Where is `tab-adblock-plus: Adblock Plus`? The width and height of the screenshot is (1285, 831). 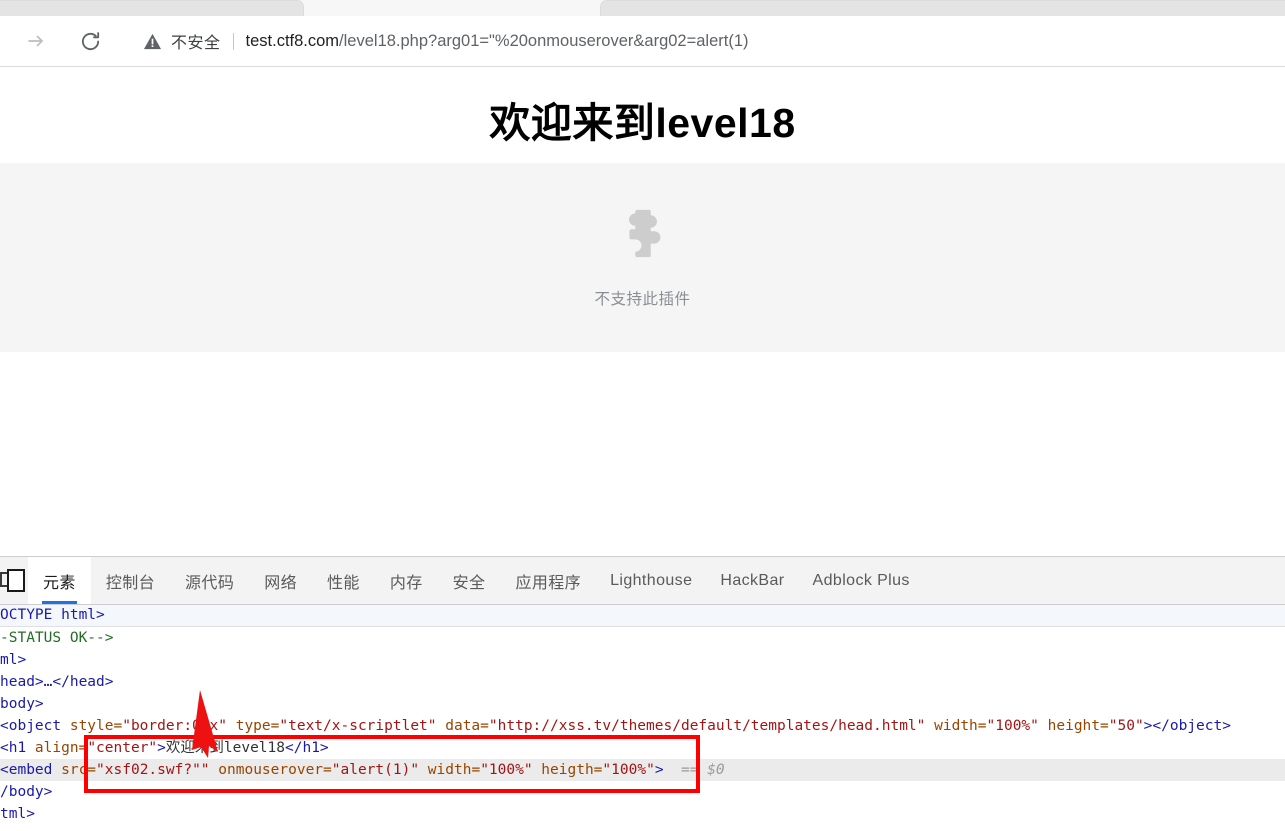 tab-adblock-plus: Adblock Plus is located at coordinates (861, 580).